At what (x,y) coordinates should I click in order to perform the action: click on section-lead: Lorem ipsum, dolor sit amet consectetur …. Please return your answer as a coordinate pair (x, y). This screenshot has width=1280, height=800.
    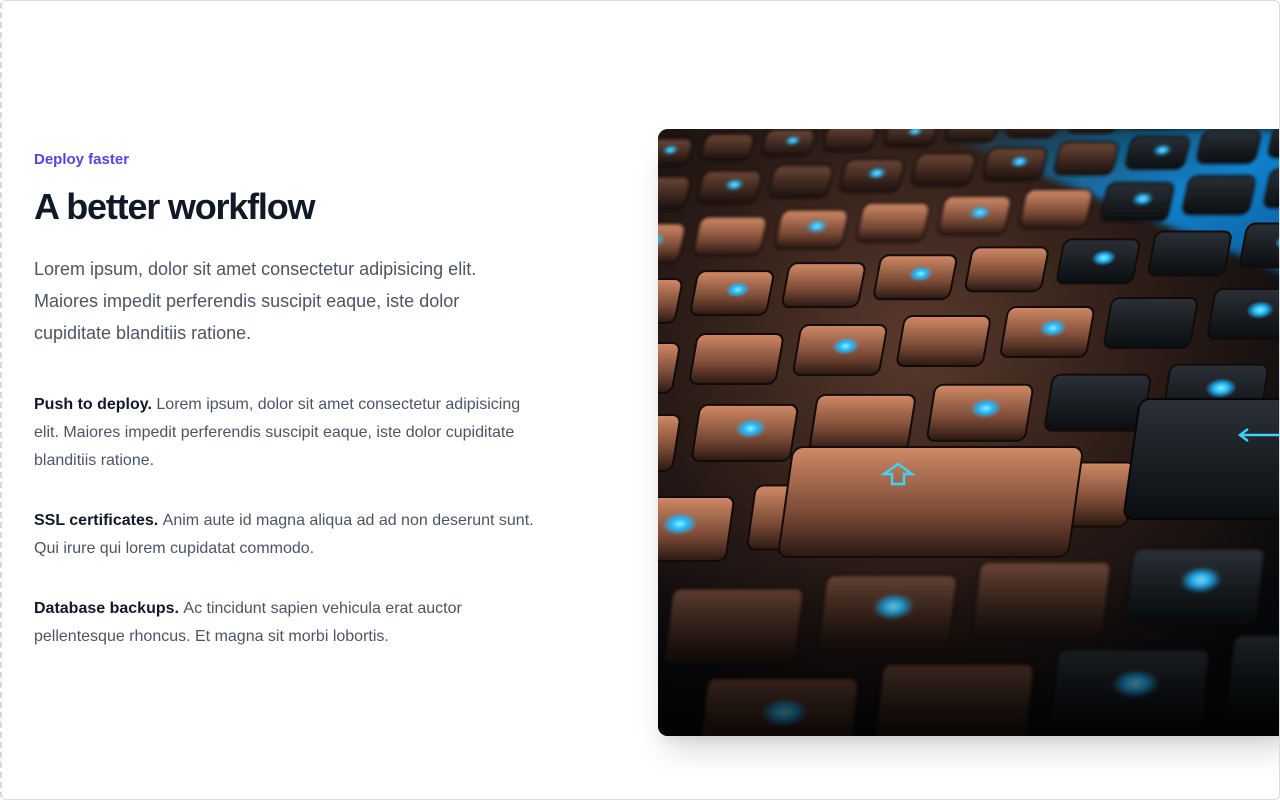
    Looking at the image, I should click on (255, 301).